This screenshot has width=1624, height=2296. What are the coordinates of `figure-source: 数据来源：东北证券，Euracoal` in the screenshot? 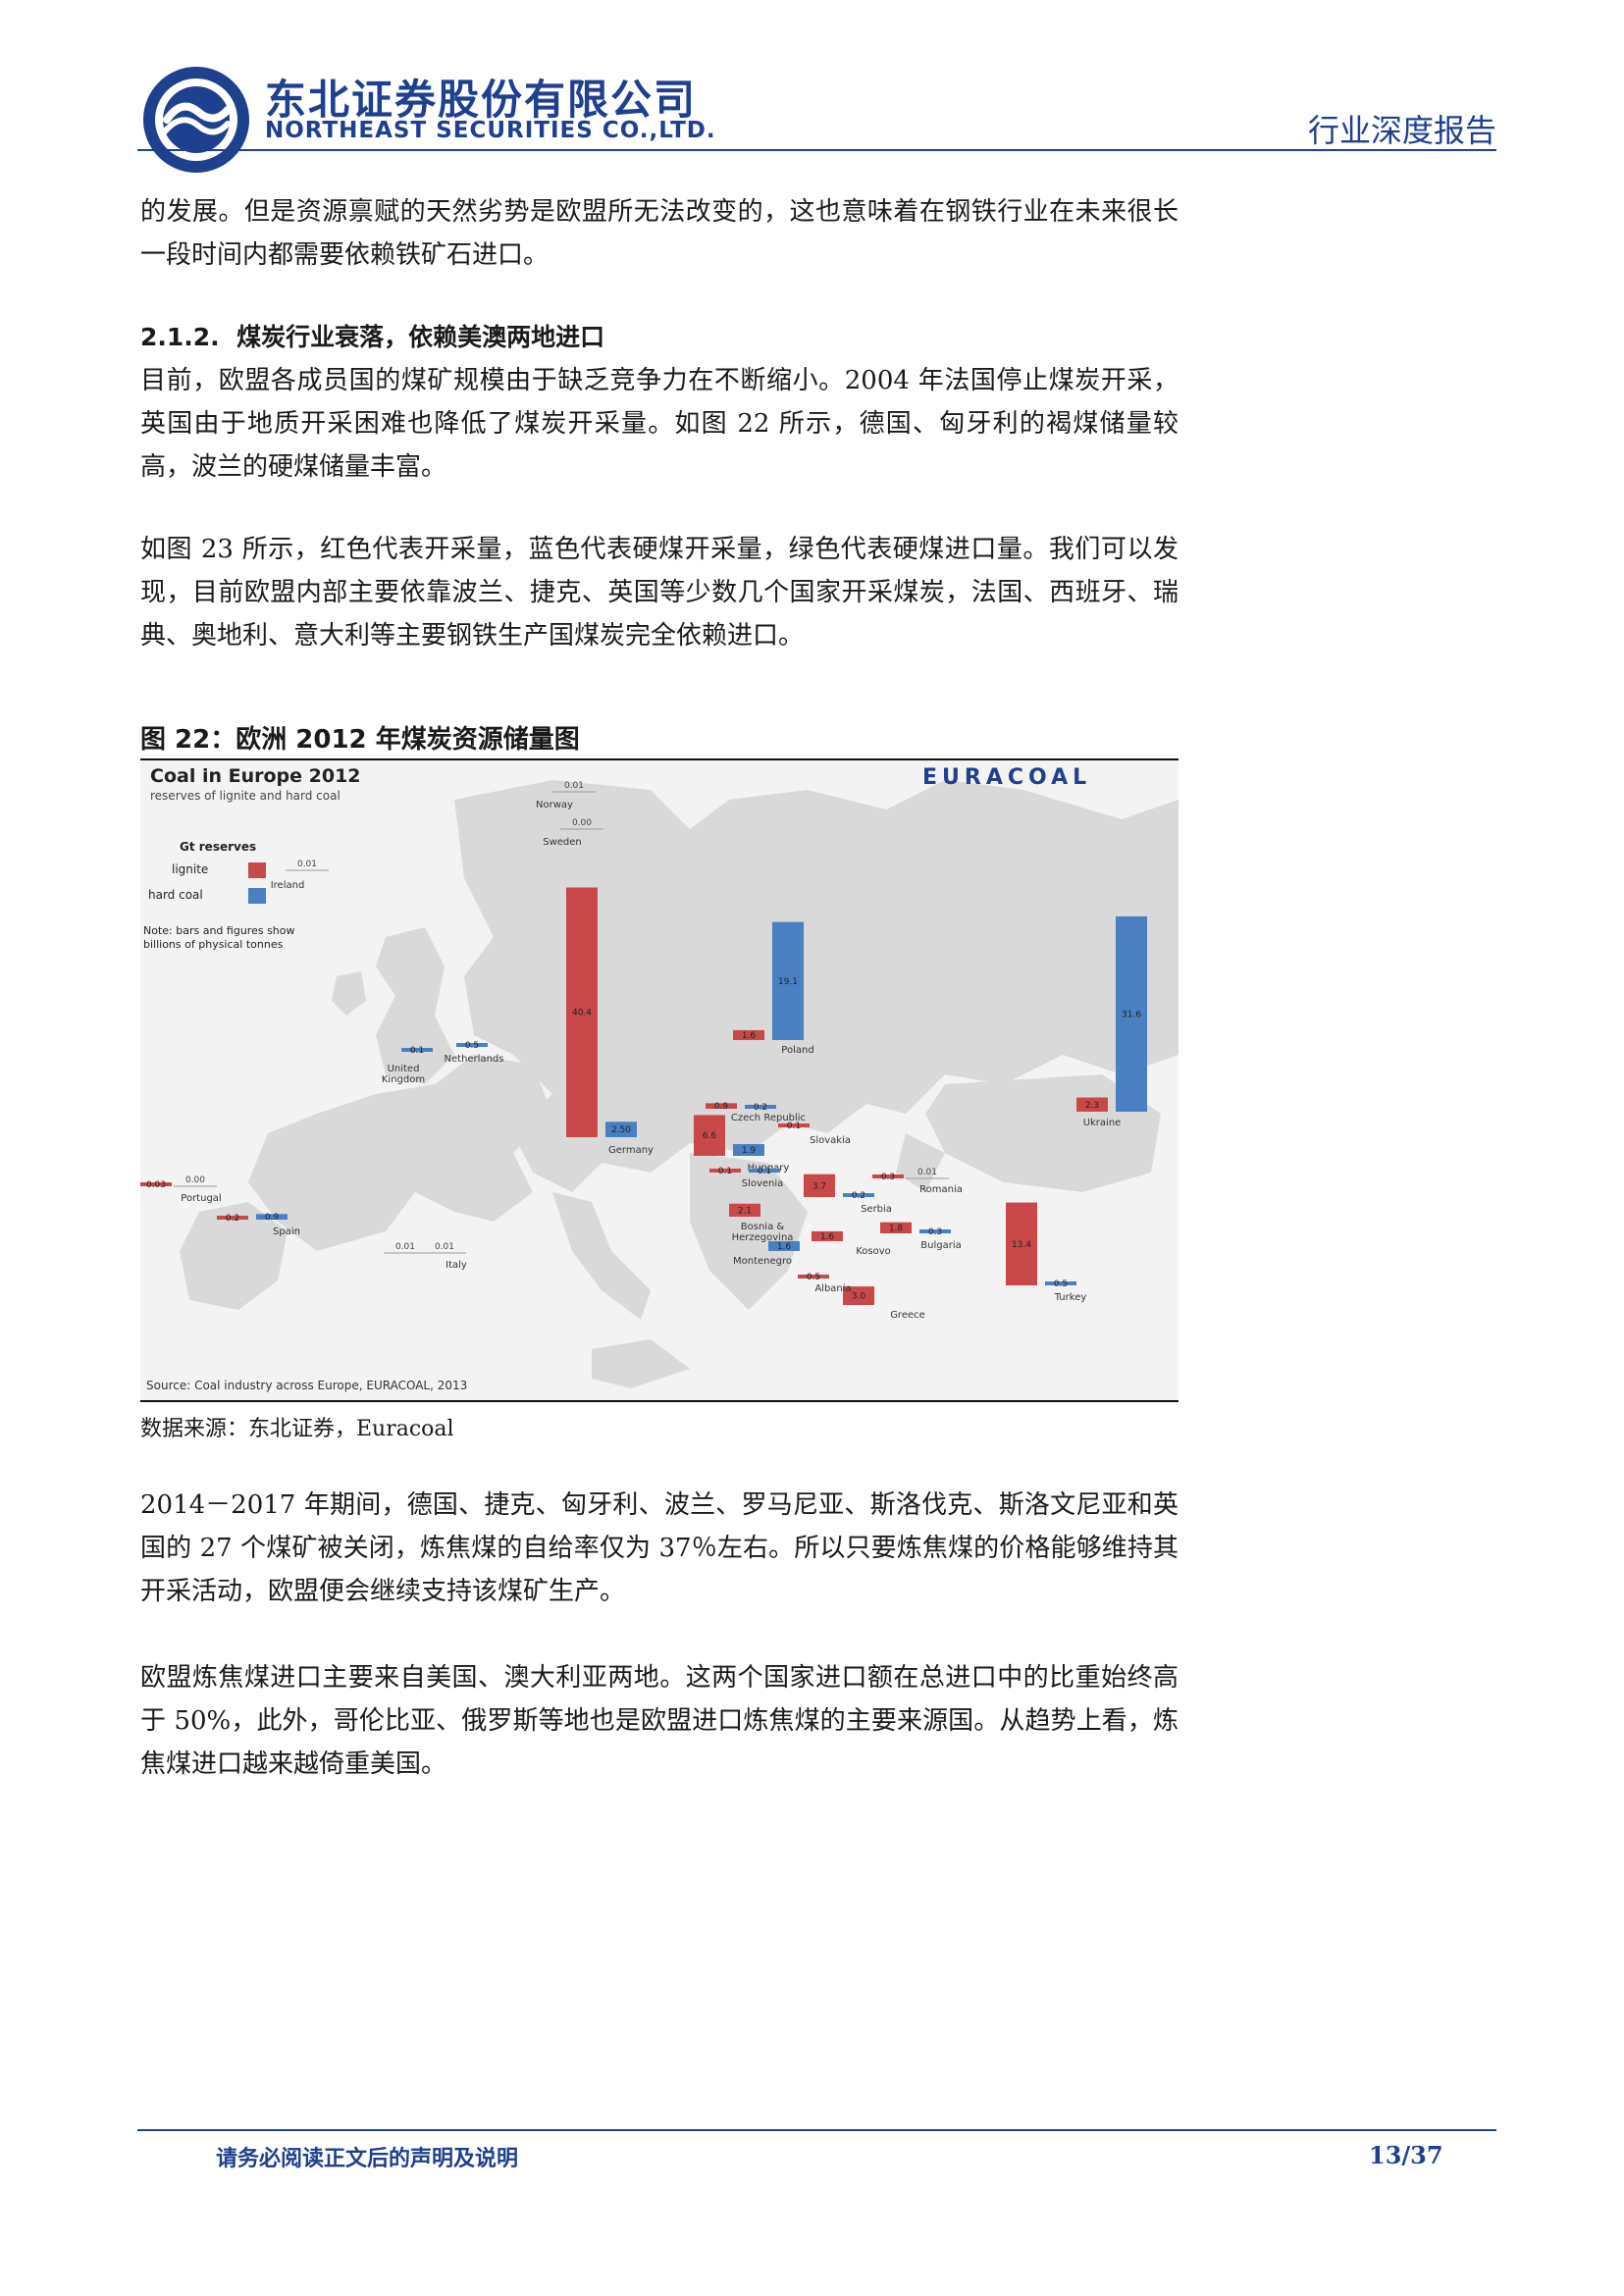 It's located at (297, 1429).